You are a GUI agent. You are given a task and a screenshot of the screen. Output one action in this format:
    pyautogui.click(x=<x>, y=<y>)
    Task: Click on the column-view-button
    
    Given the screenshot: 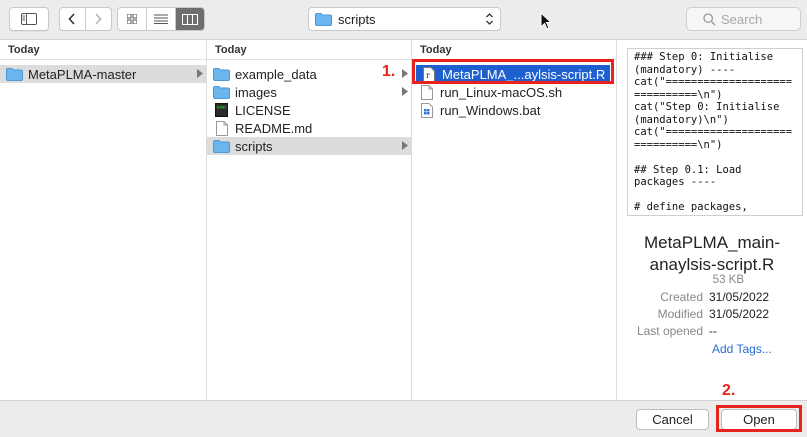 What is the action you would take?
    pyautogui.click(x=190, y=19)
    